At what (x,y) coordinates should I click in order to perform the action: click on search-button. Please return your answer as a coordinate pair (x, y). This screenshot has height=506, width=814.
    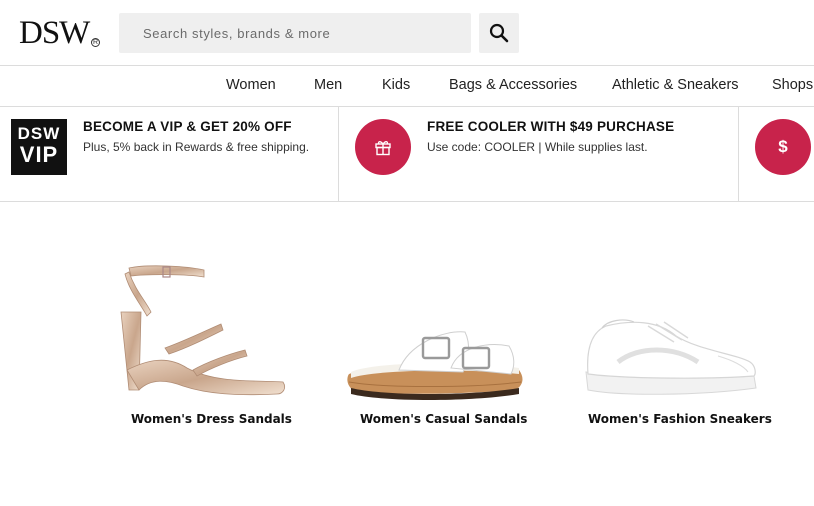
    Looking at the image, I should click on (499, 33).